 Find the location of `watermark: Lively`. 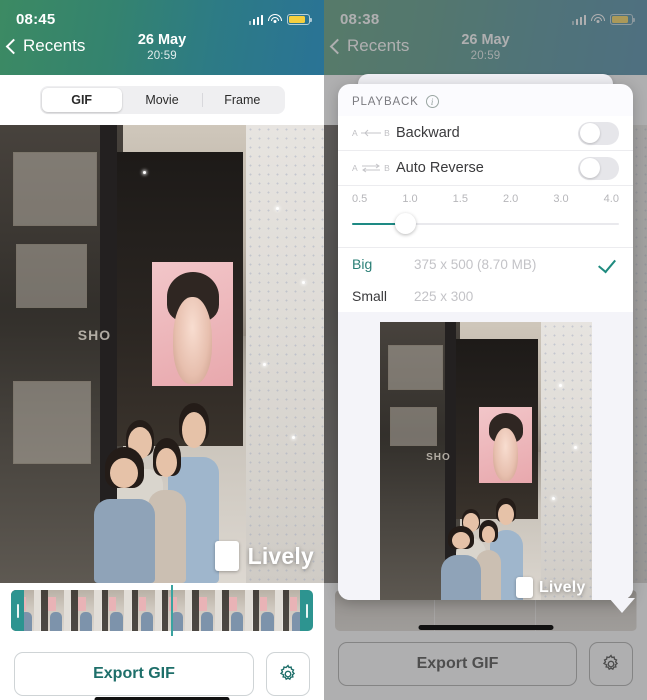

watermark: Lively is located at coordinates (264, 556).